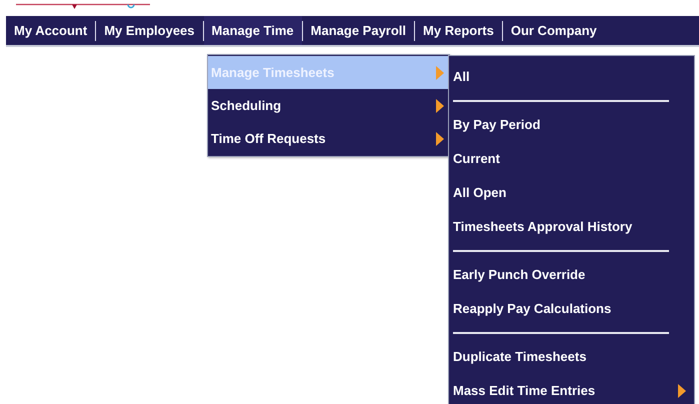 This screenshot has height=404, width=699. What do you see at coordinates (83, 7) in the screenshot?
I see `logo-fragment-icon` at bounding box center [83, 7].